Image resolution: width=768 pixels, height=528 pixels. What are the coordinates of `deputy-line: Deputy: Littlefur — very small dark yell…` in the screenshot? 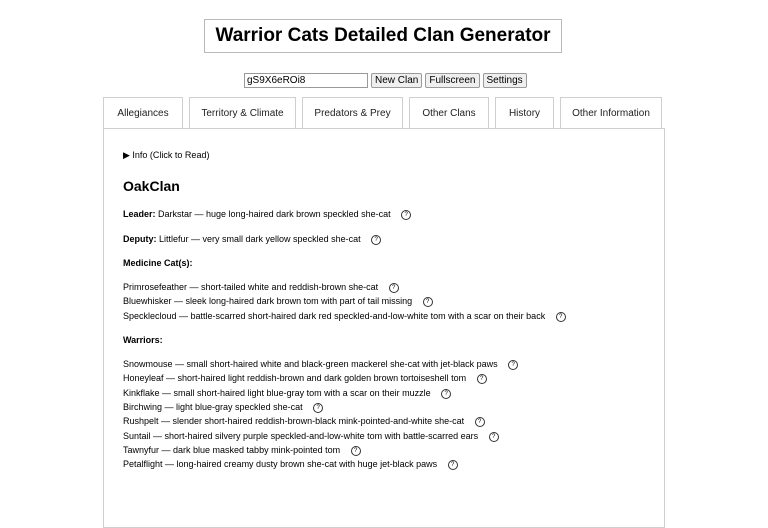 It's located at (252, 239).